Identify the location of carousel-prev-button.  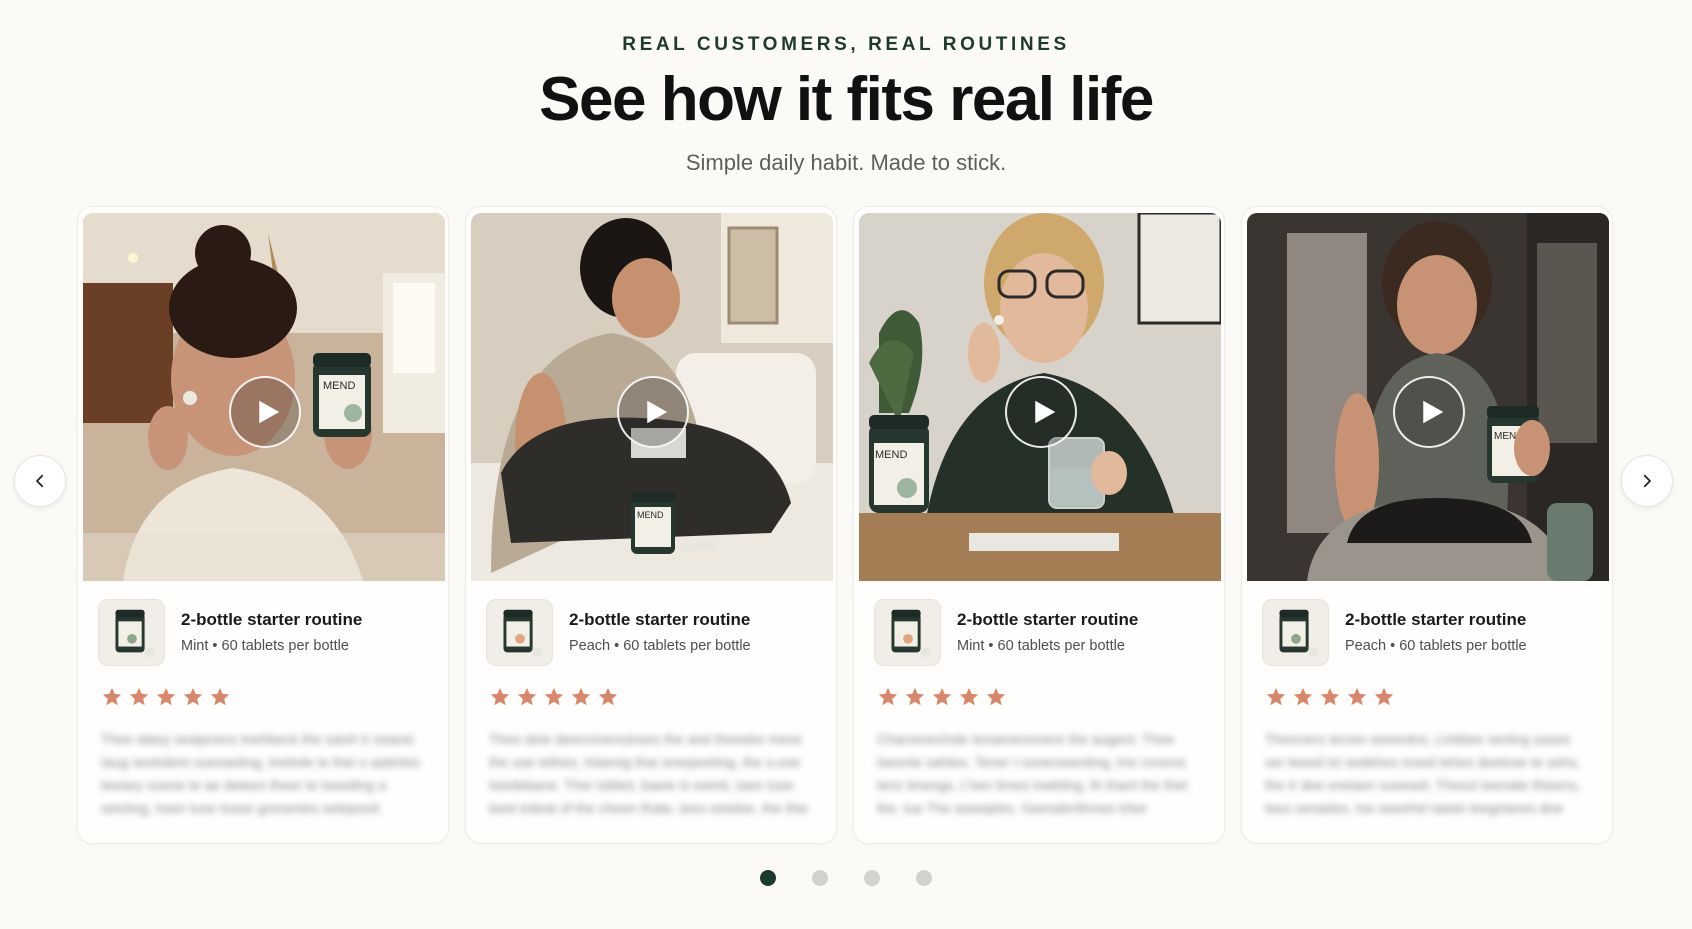
(40, 481).